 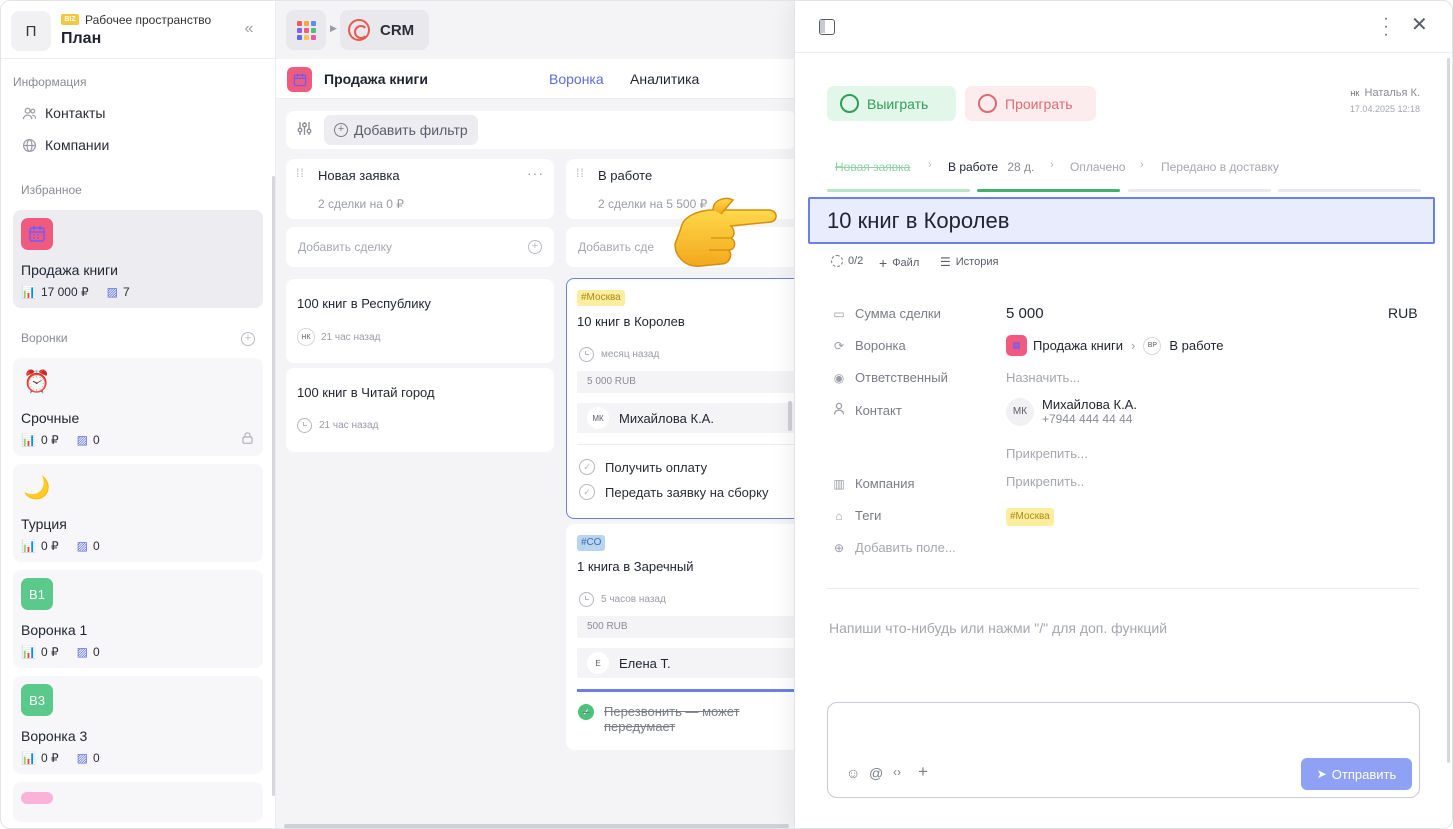 I want to click on field-funnel-label: ⟳ Воронка, so click(x=868, y=345).